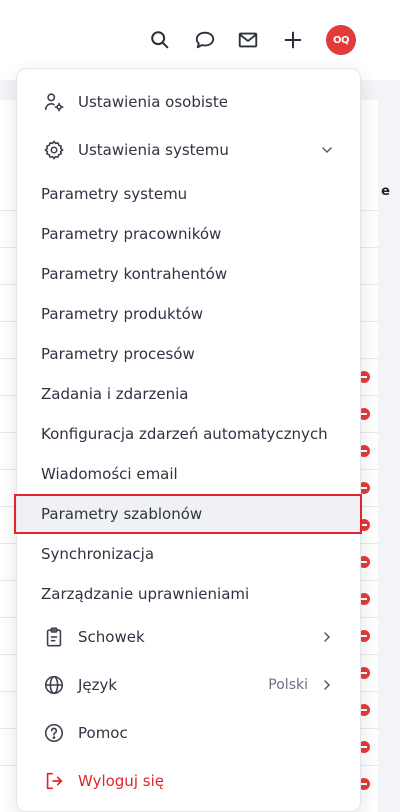  I want to click on submenu-item-template-parameters: Parametry szablonów, so click(188, 514).